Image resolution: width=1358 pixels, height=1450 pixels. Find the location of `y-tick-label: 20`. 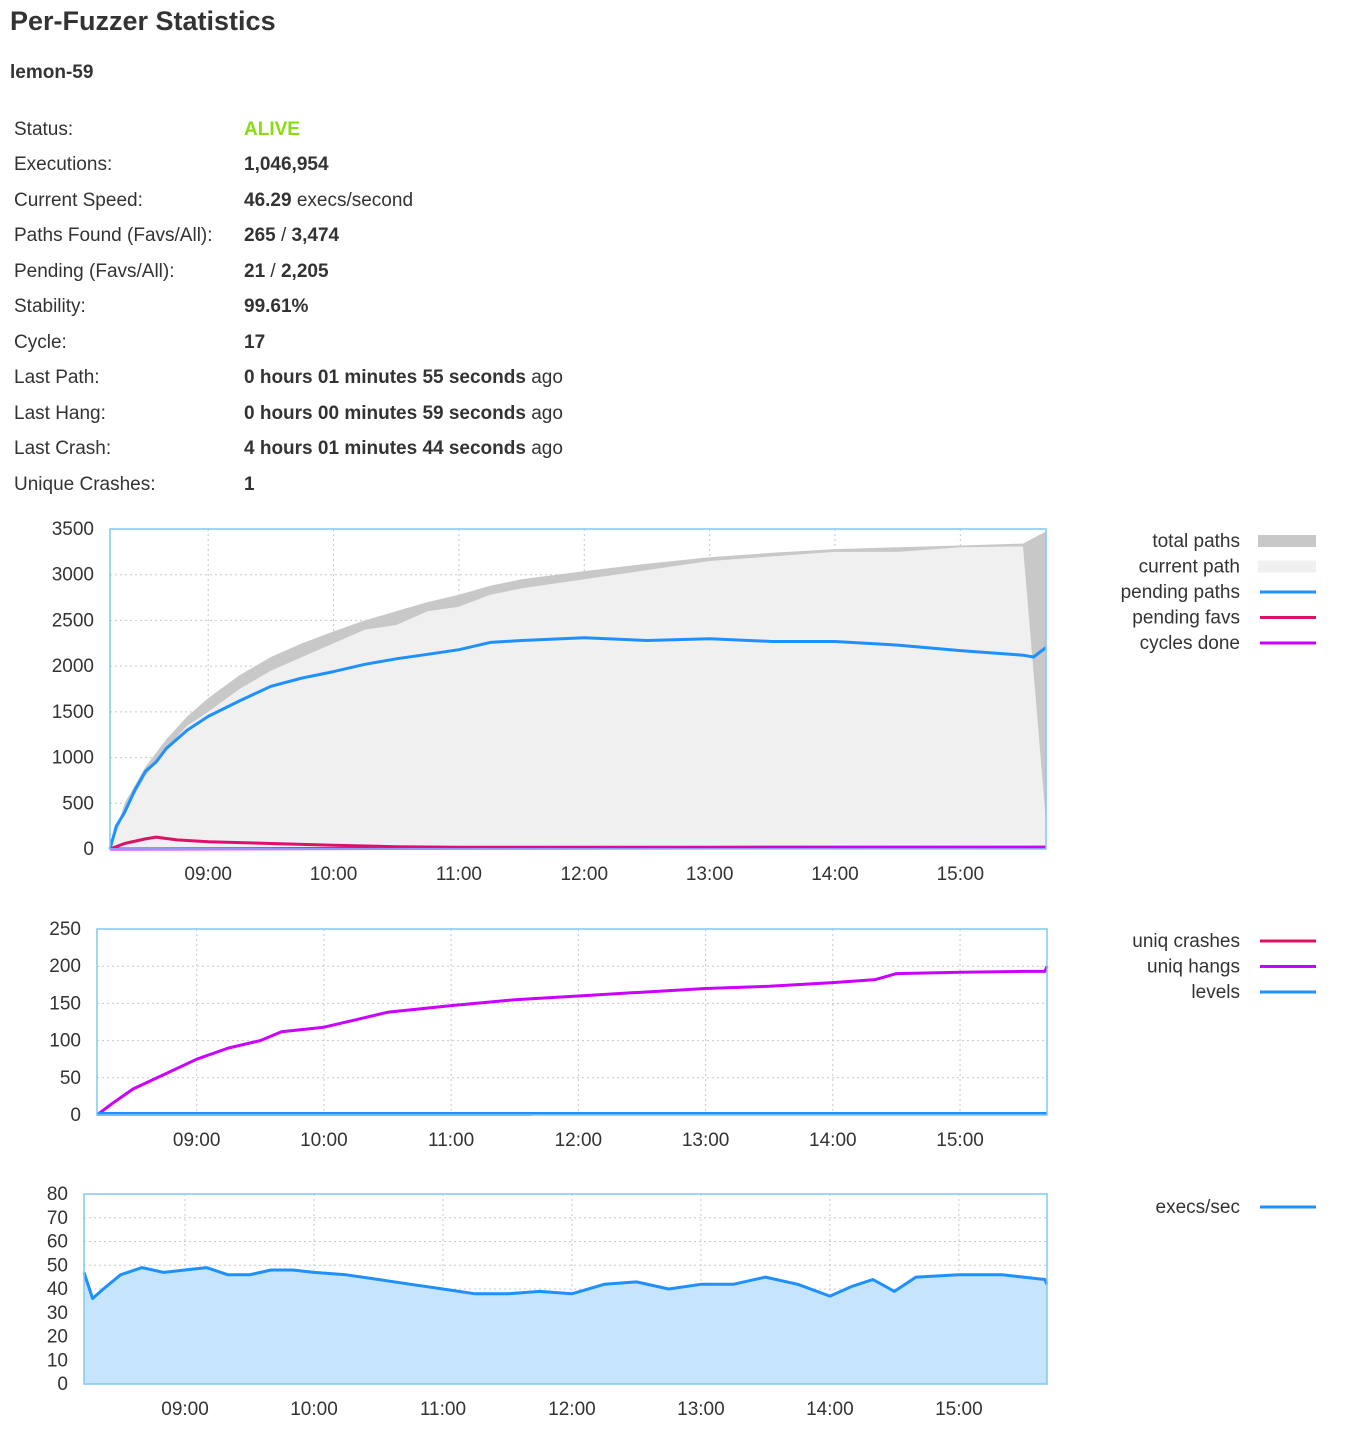

y-tick-label: 20 is located at coordinates (57, 1337).